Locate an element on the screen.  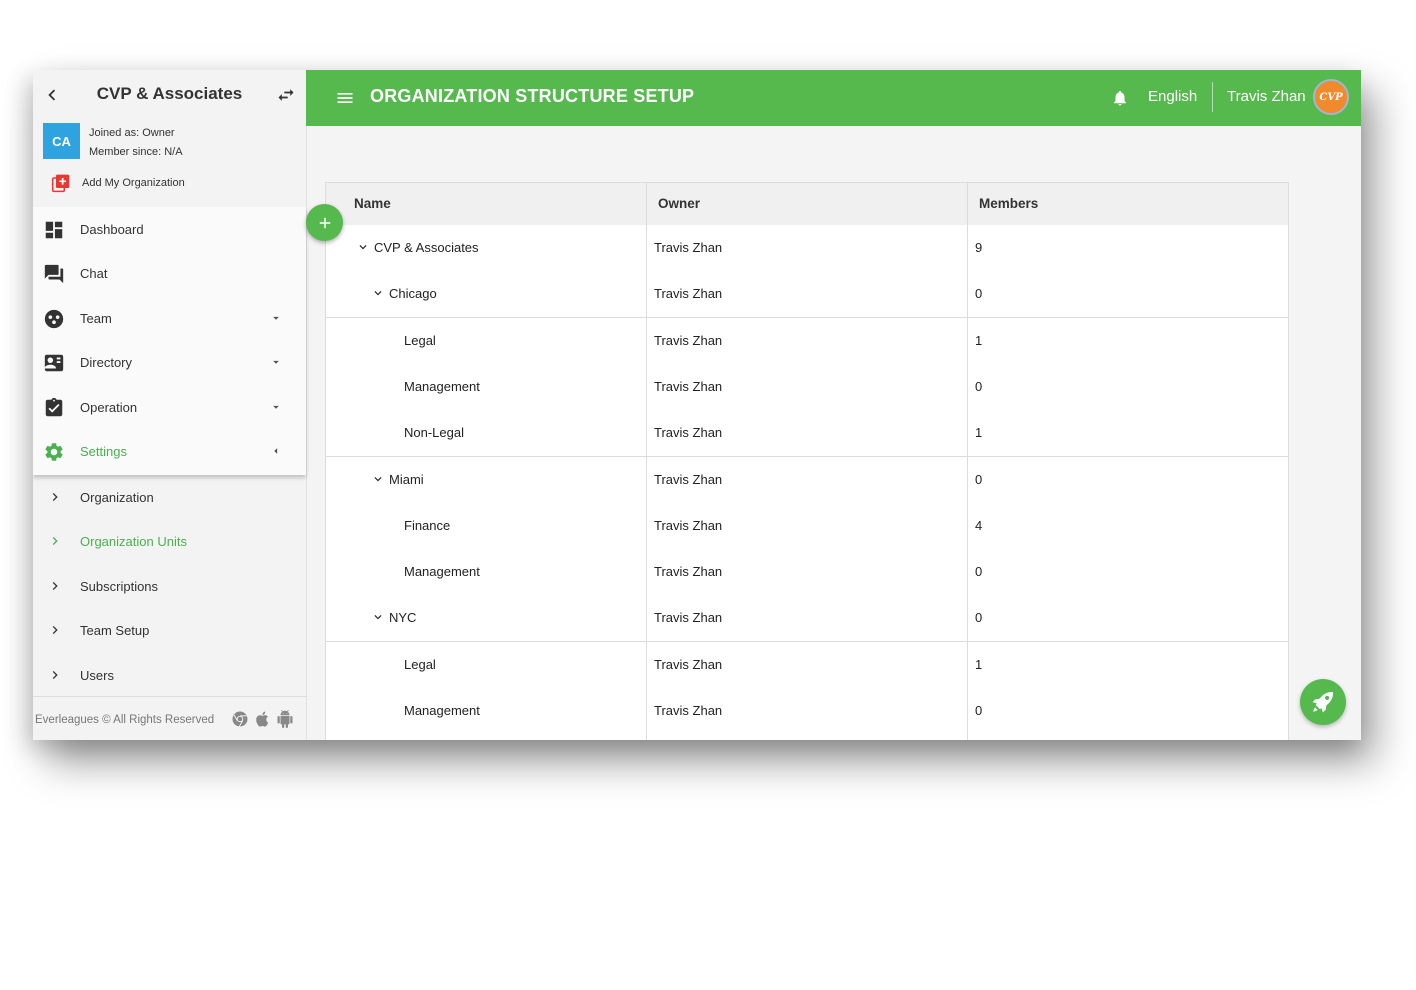
unit-name: Miami is located at coordinates (406, 479).